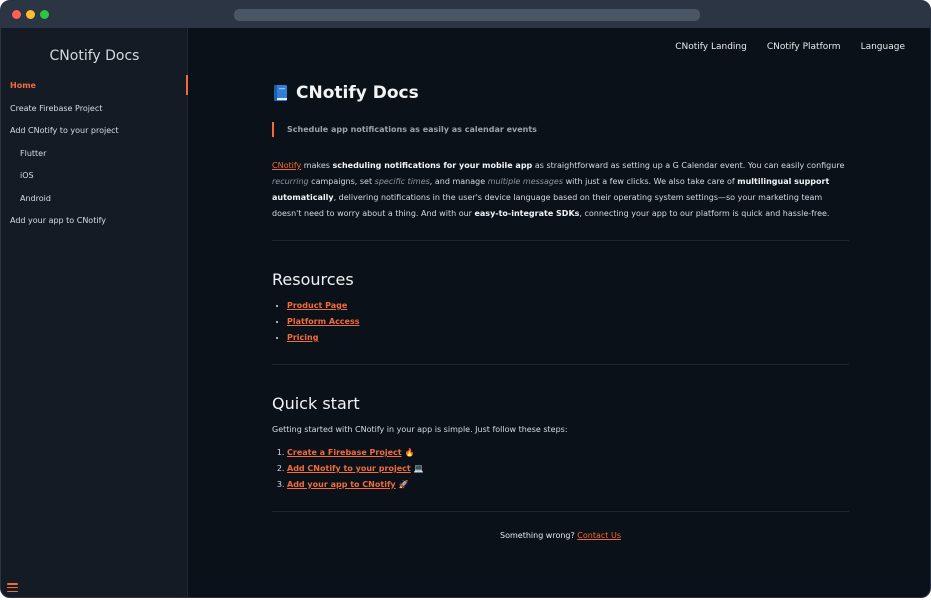 This screenshot has width=931, height=600. Describe the element at coordinates (599, 535) in the screenshot. I see `contact-us-link: Contact Us` at that location.